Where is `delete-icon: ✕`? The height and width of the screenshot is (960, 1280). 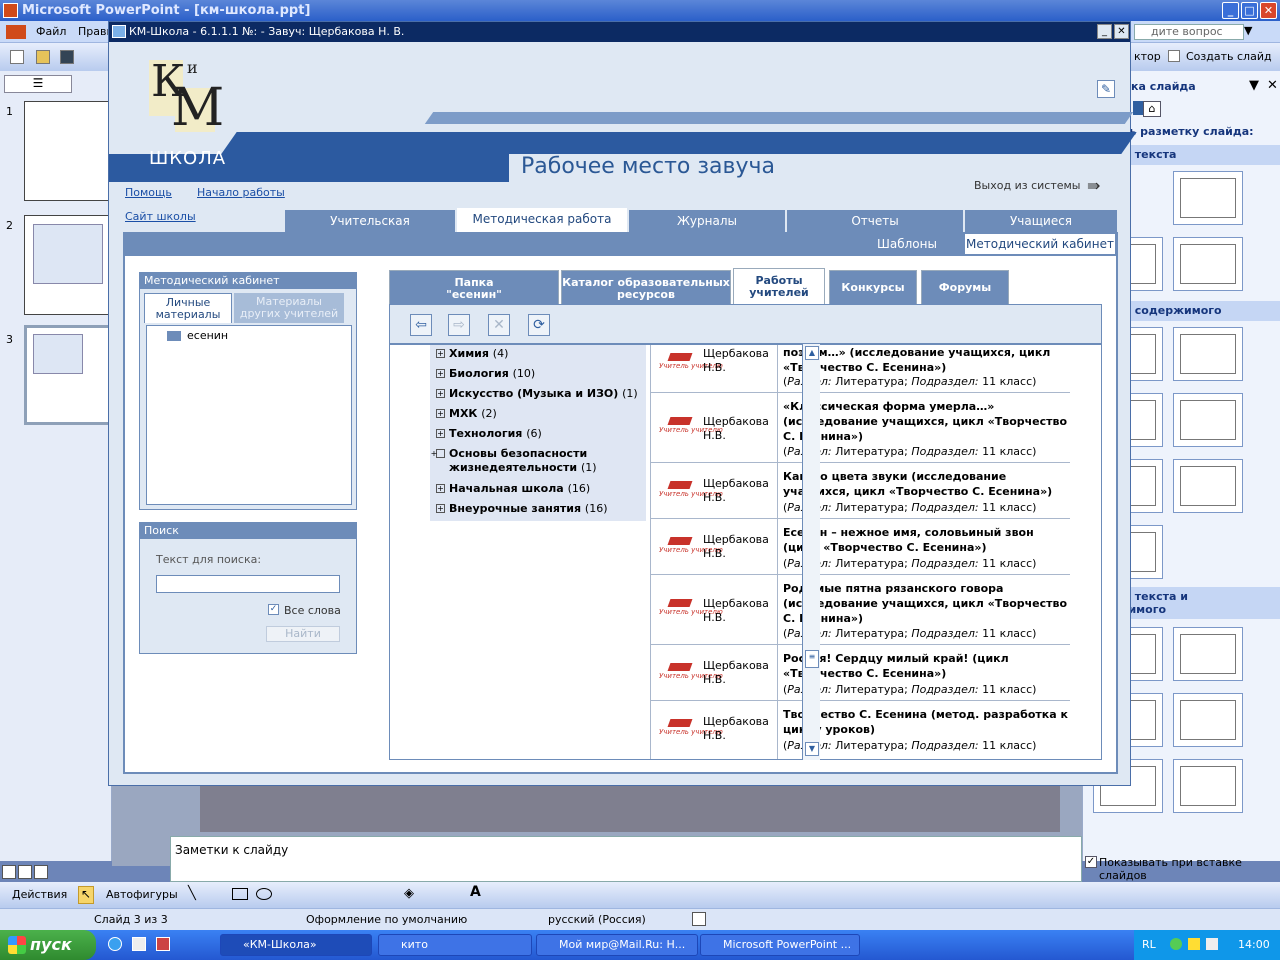
delete-icon: ✕ is located at coordinates (499, 325).